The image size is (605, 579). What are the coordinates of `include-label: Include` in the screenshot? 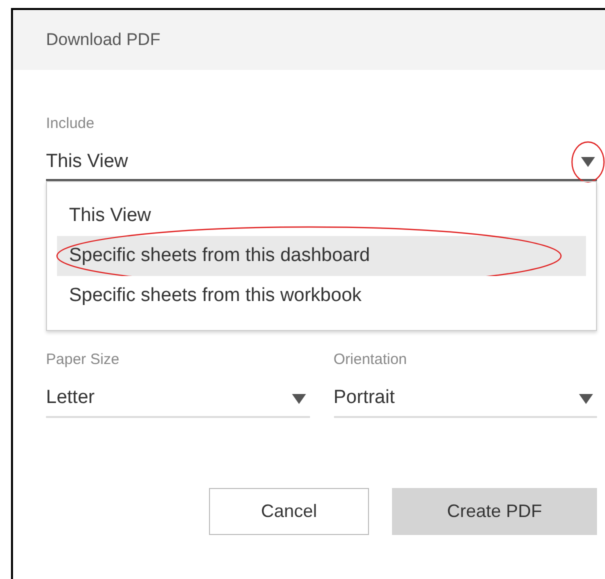 It's located at (71, 124).